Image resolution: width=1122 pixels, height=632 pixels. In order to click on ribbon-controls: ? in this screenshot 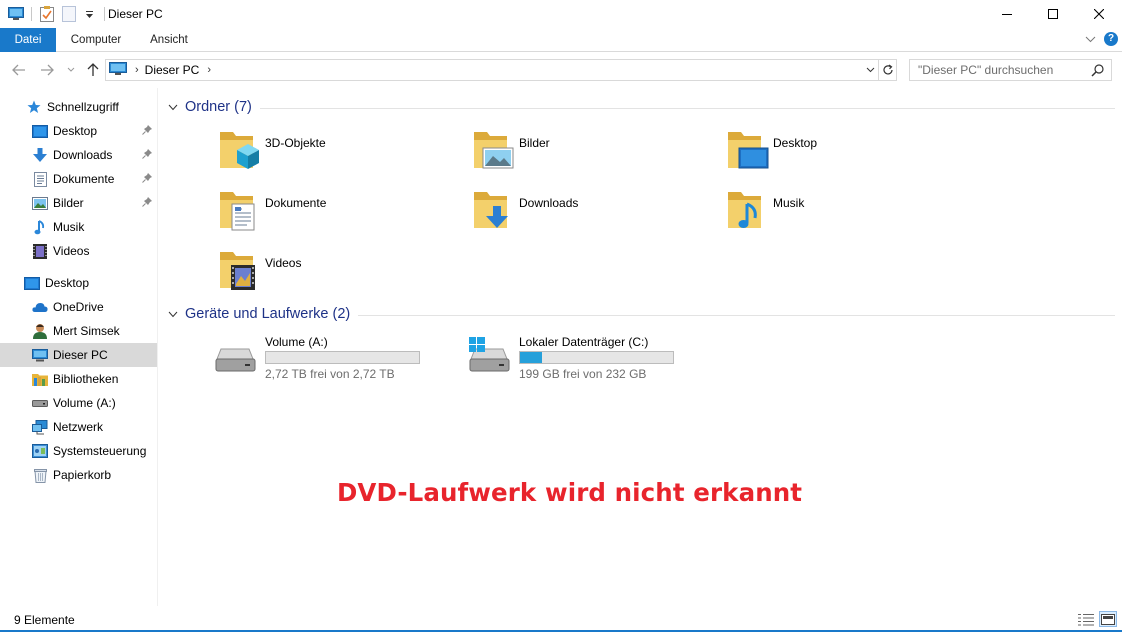, I will do `click(1101, 39)`.